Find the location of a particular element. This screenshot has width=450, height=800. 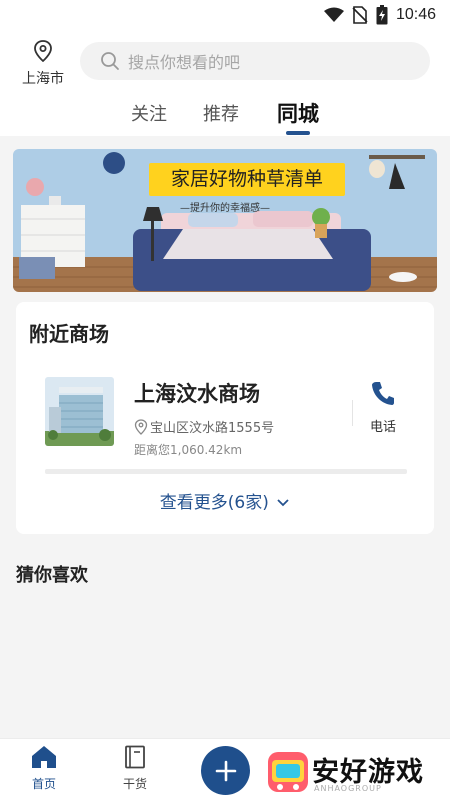

mall-address-text: 宝山区汶水路1555号 is located at coordinates (212, 428).